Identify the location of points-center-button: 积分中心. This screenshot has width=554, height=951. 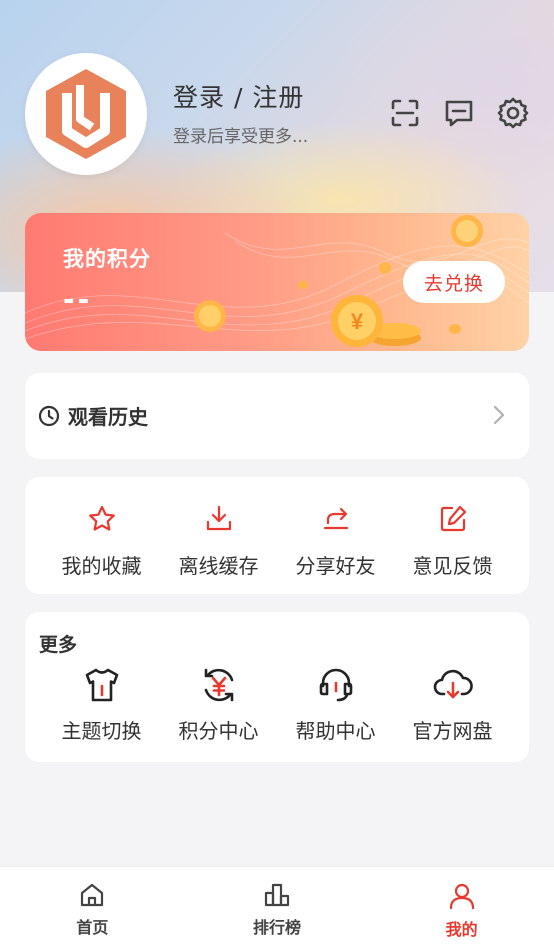
(218, 704).